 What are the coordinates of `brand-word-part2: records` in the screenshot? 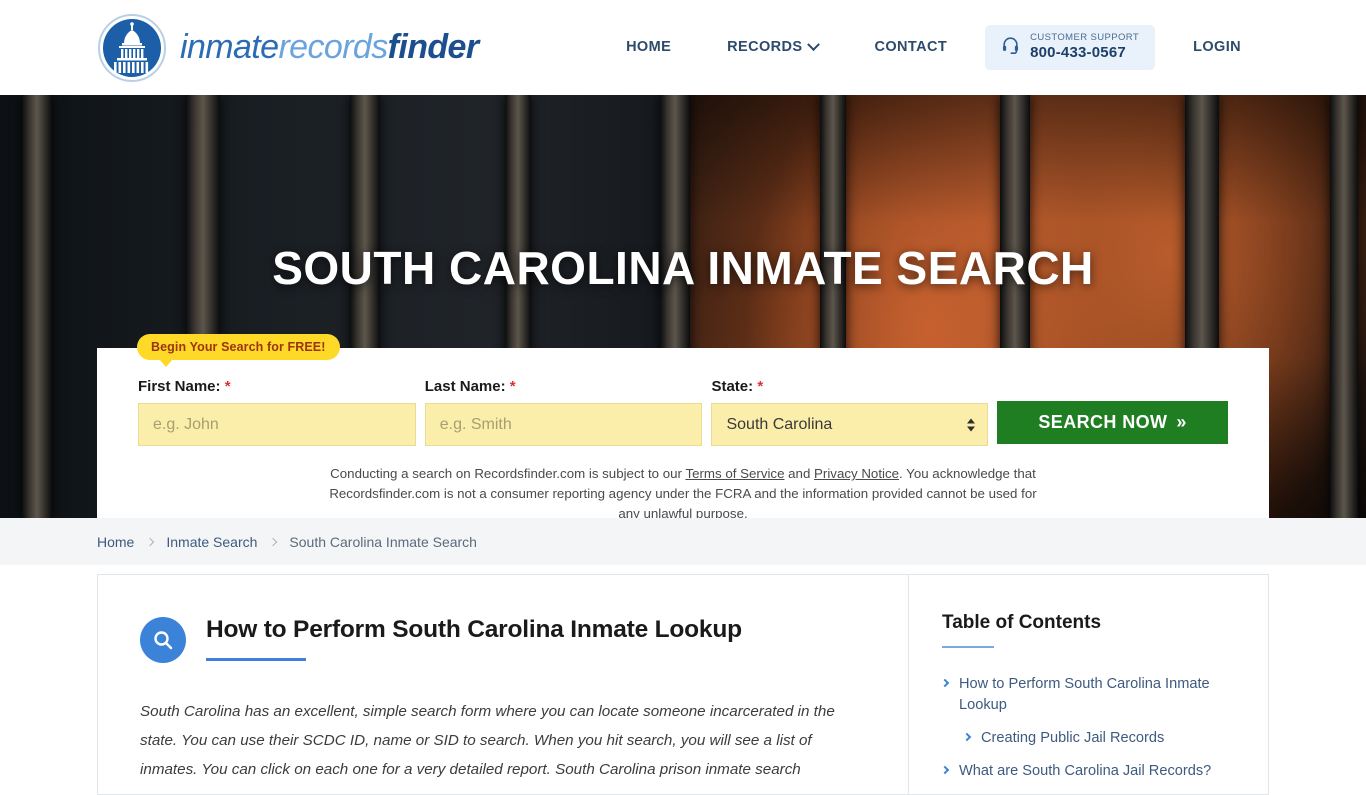 It's located at (333, 47).